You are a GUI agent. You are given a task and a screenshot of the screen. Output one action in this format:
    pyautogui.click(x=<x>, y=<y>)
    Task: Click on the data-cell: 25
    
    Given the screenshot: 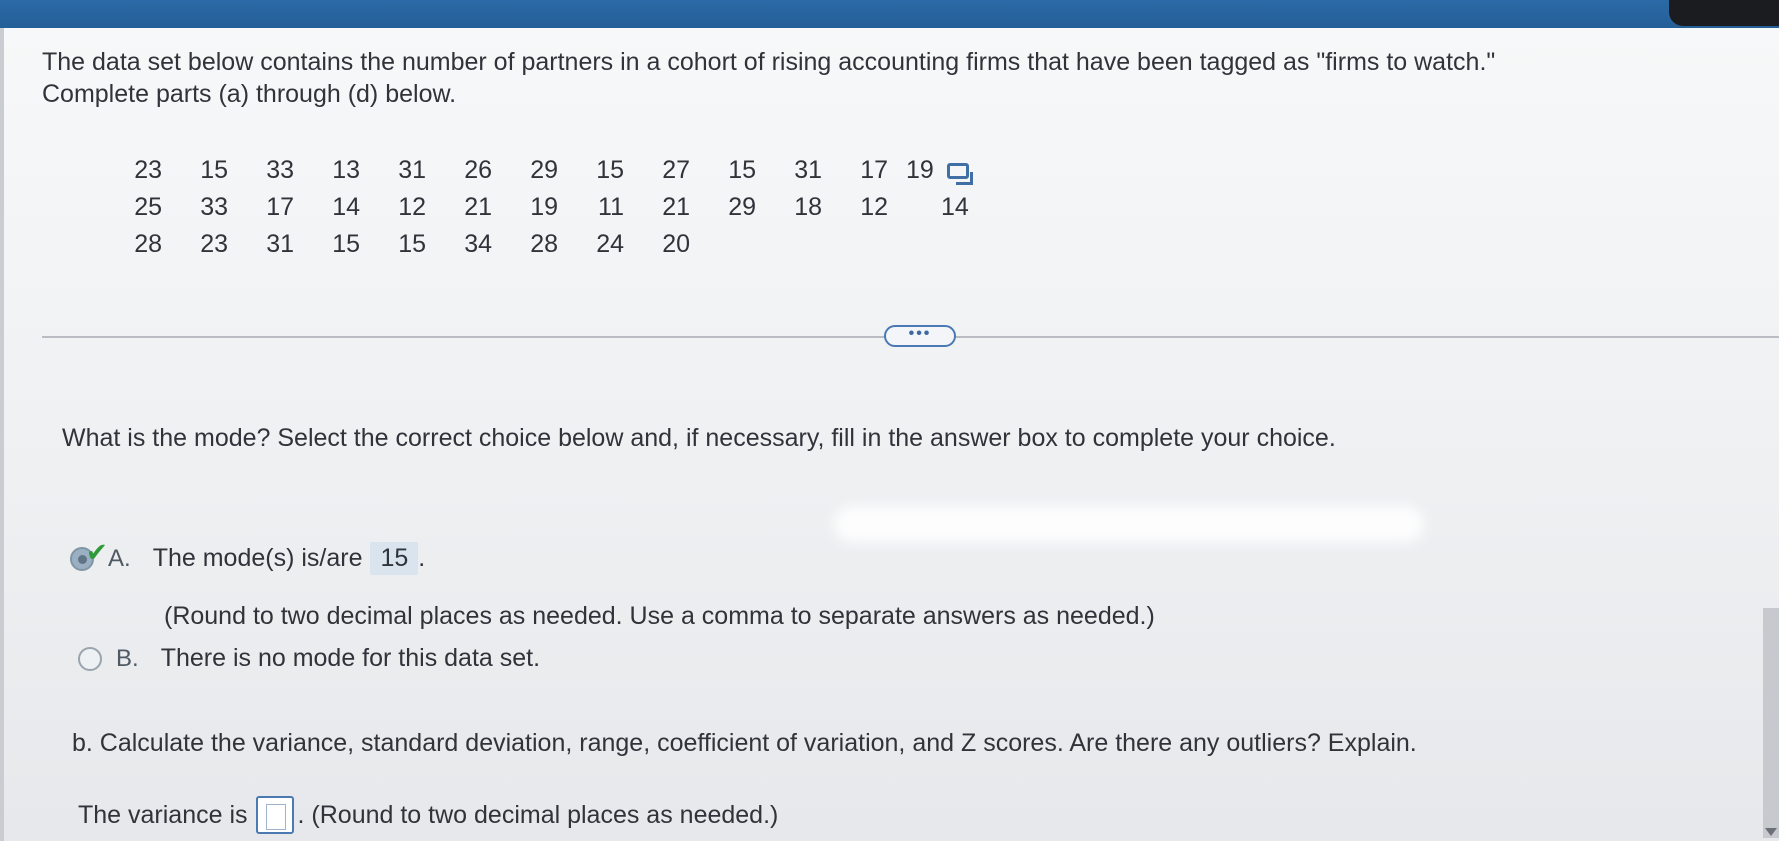 What is the action you would take?
    pyautogui.click(x=148, y=207)
    